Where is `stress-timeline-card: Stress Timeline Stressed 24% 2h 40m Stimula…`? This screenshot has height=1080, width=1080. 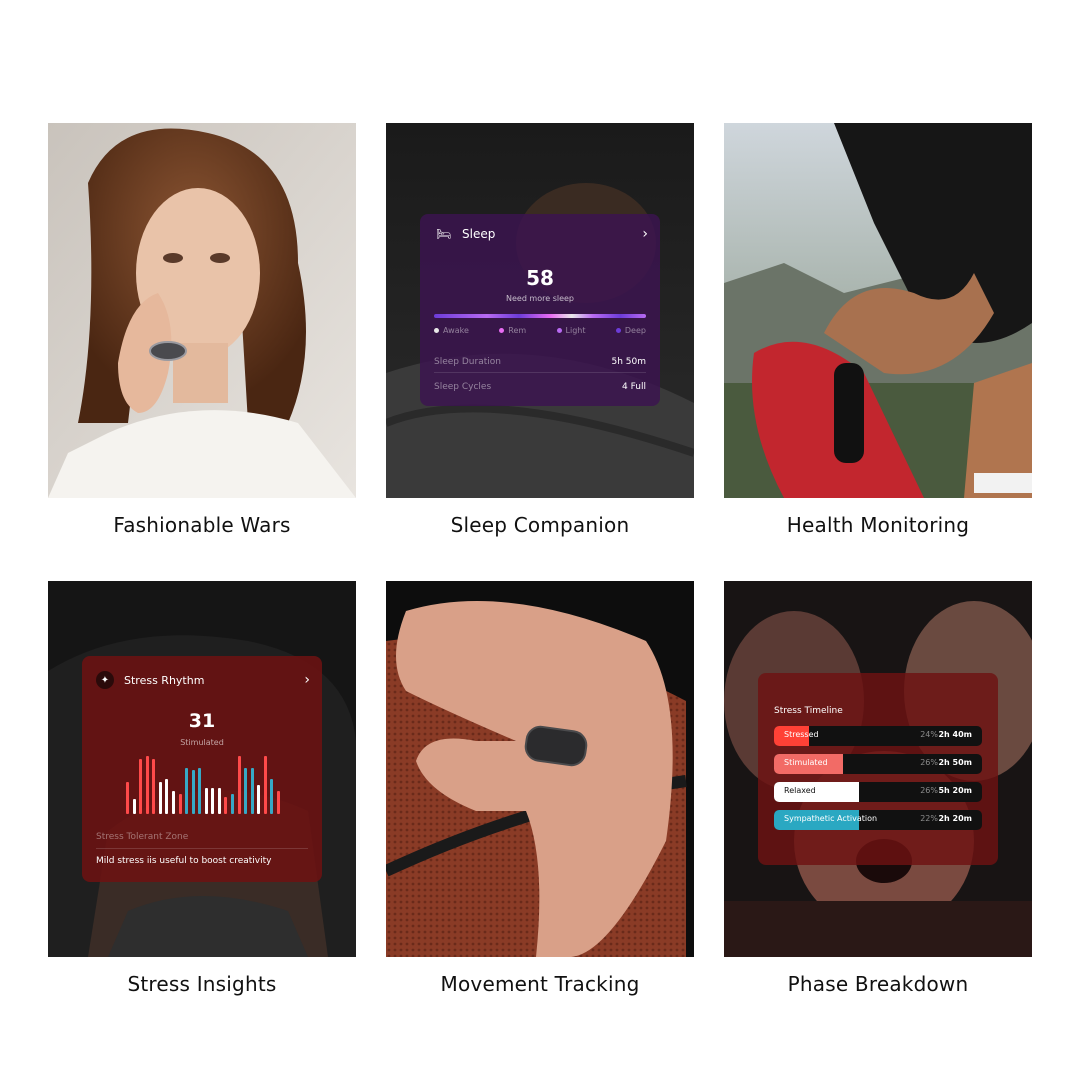
stress-timeline-card: Stress Timeline Stressed 24% 2h 40m Stimula… is located at coordinates (878, 769).